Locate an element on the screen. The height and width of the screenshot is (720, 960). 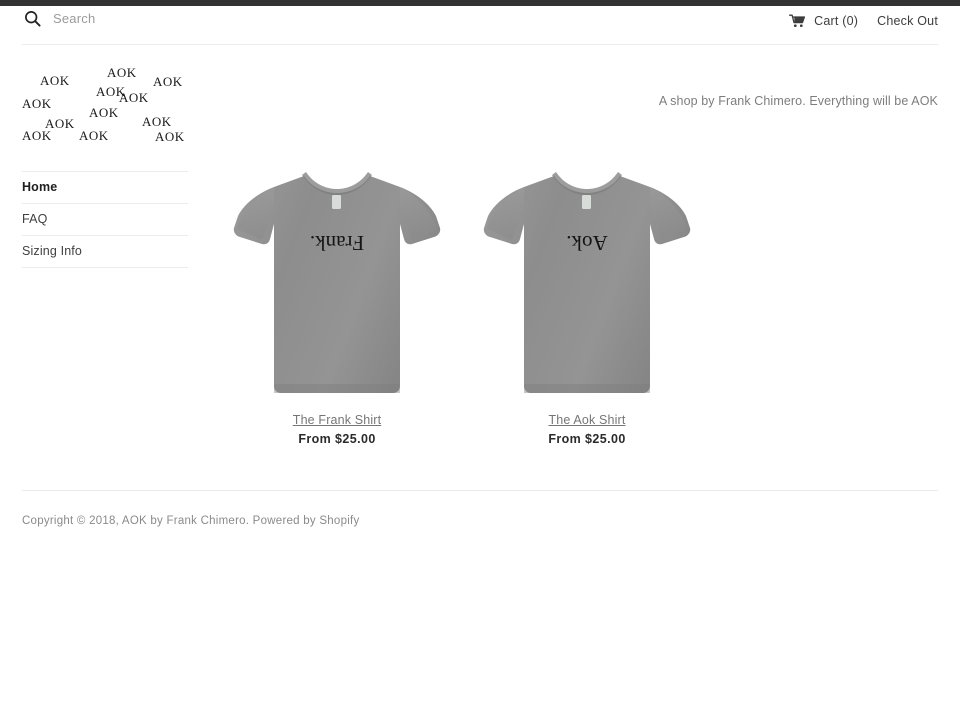
product-card: Aok. The Aok Shirt From $25.00 is located at coordinates (587, 307).